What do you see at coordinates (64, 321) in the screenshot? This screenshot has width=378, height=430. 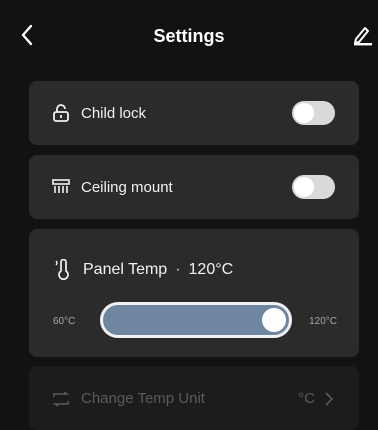 I see `range-min-label: 60°C` at bounding box center [64, 321].